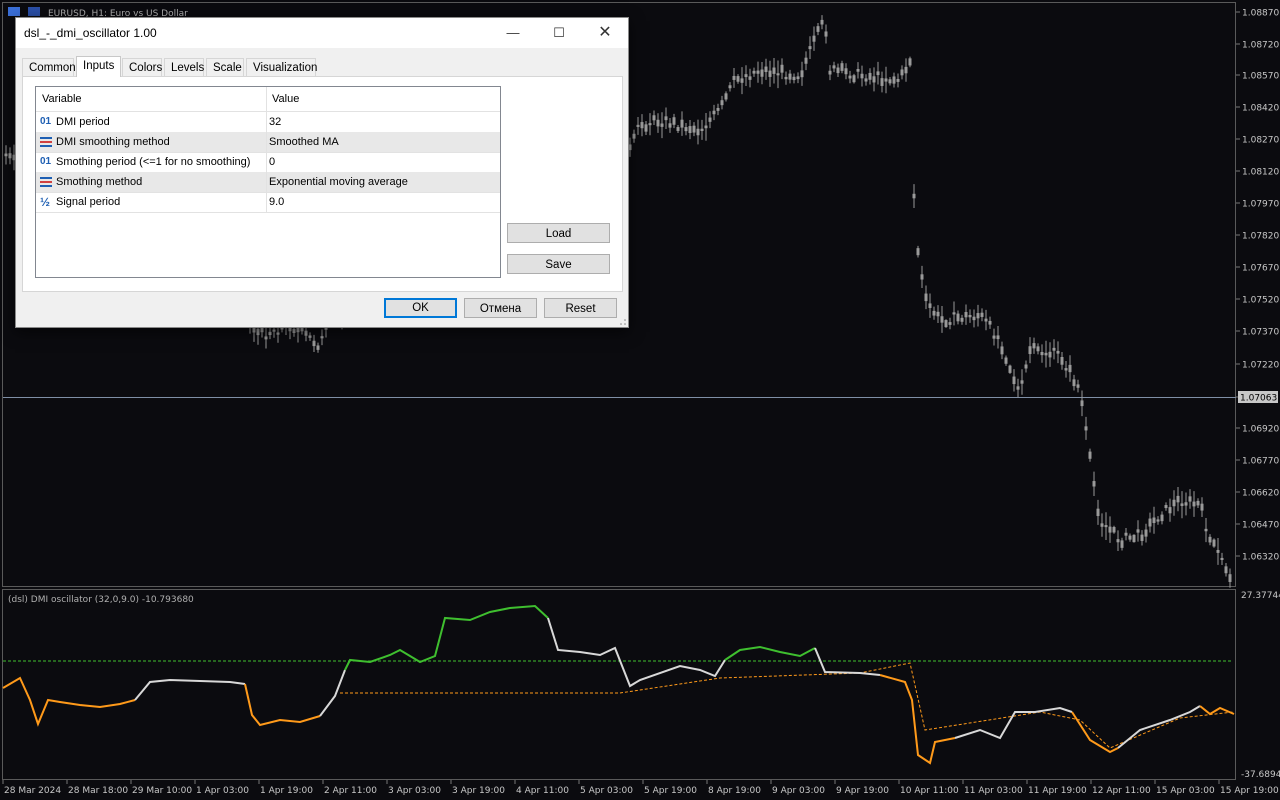 This screenshot has width=1280, height=800. Describe the element at coordinates (513, 33) in the screenshot. I see `minimize-icon: —` at that location.